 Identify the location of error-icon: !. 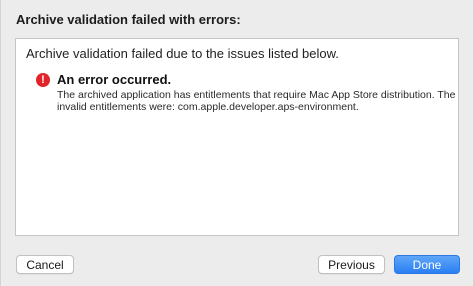
(43, 80).